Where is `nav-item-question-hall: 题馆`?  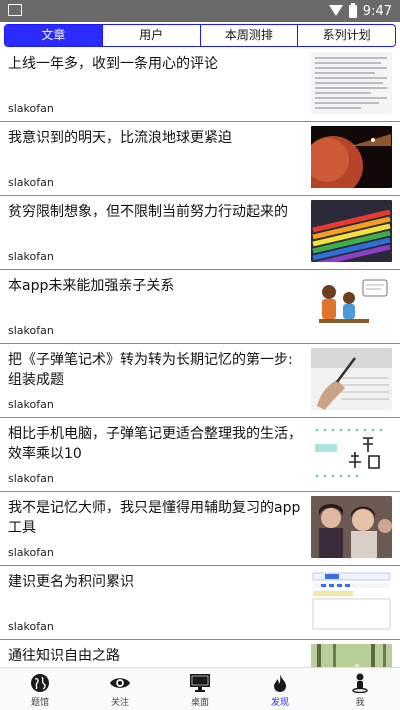
nav-item-question-hall: 题馆 is located at coordinates (40, 689).